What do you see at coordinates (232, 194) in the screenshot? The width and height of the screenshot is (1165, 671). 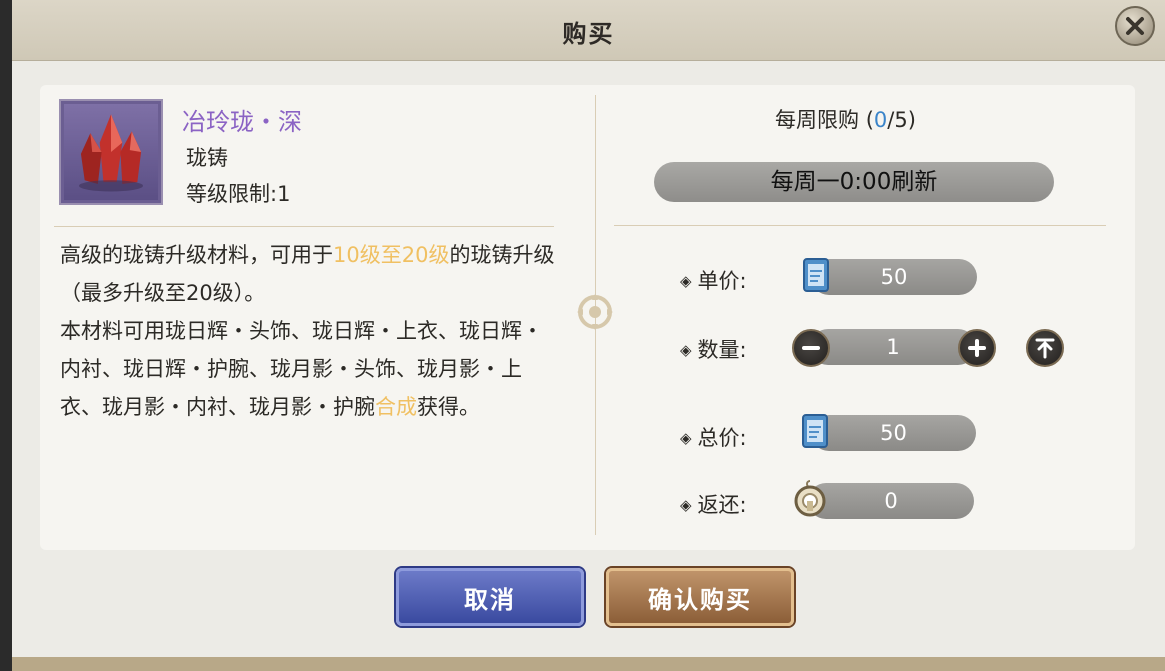 I see `level-label: 等级限制:` at bounding box center [232, 194].